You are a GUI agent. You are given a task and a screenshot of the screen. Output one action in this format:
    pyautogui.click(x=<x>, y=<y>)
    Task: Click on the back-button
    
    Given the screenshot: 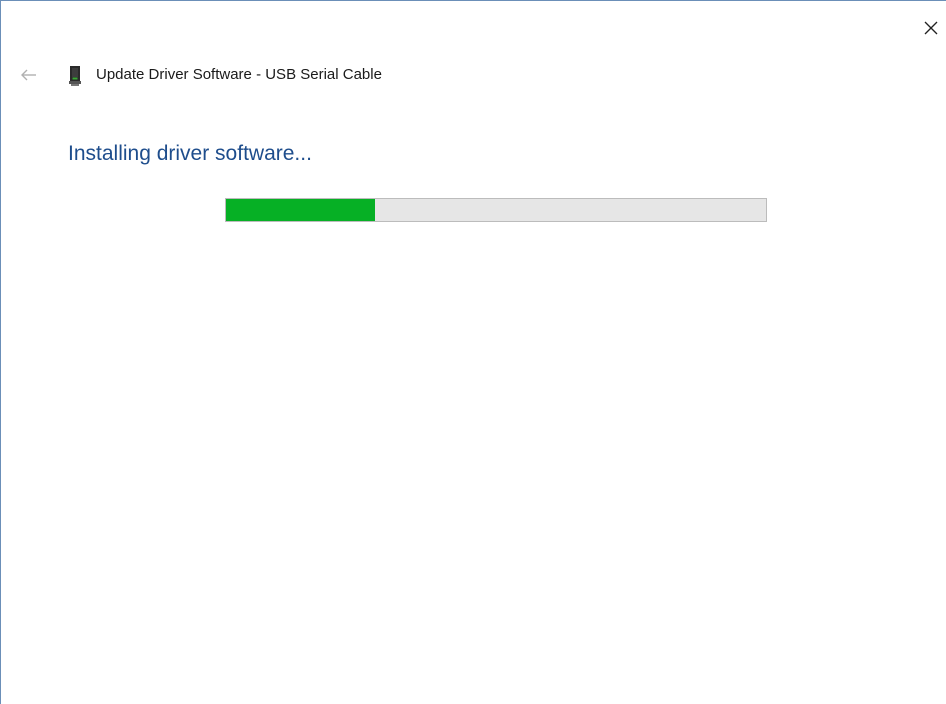 What is the action you would take?
    pyautogui.click(x=29, y=75)
    